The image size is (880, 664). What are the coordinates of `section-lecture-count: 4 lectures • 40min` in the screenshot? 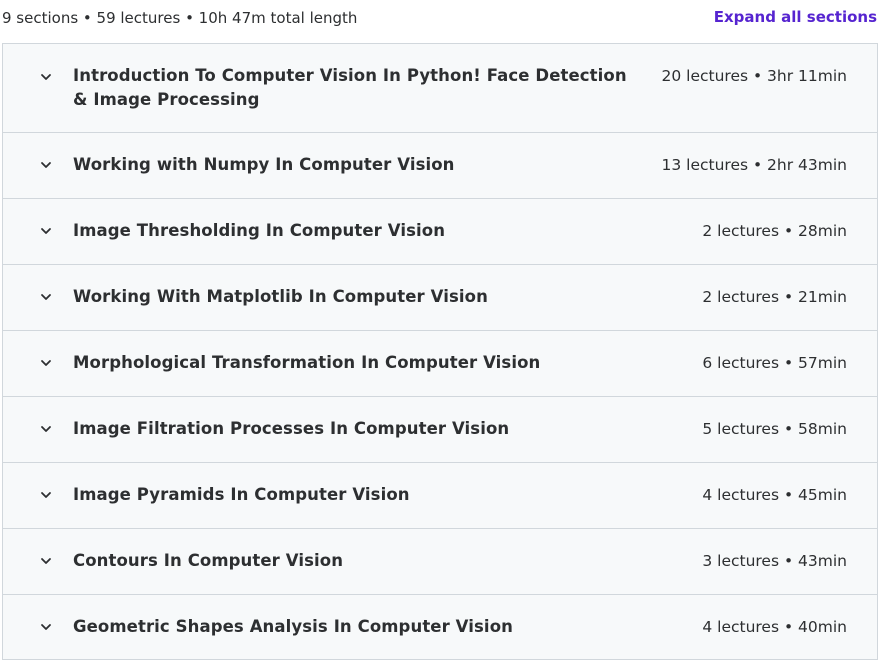 It's located at (774, 627).